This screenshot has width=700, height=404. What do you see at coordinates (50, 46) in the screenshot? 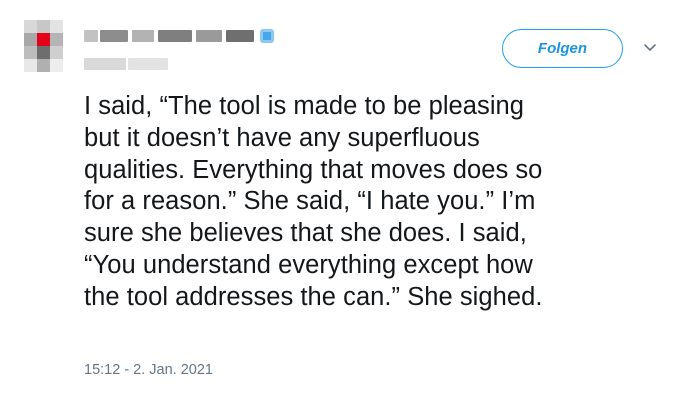
I see `avatar` at bounding box center [50, 46].